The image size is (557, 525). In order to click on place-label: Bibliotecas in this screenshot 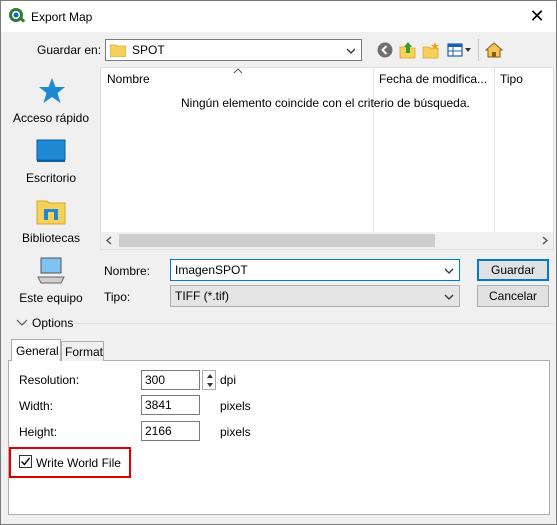, I will do `click(51, 238)`.